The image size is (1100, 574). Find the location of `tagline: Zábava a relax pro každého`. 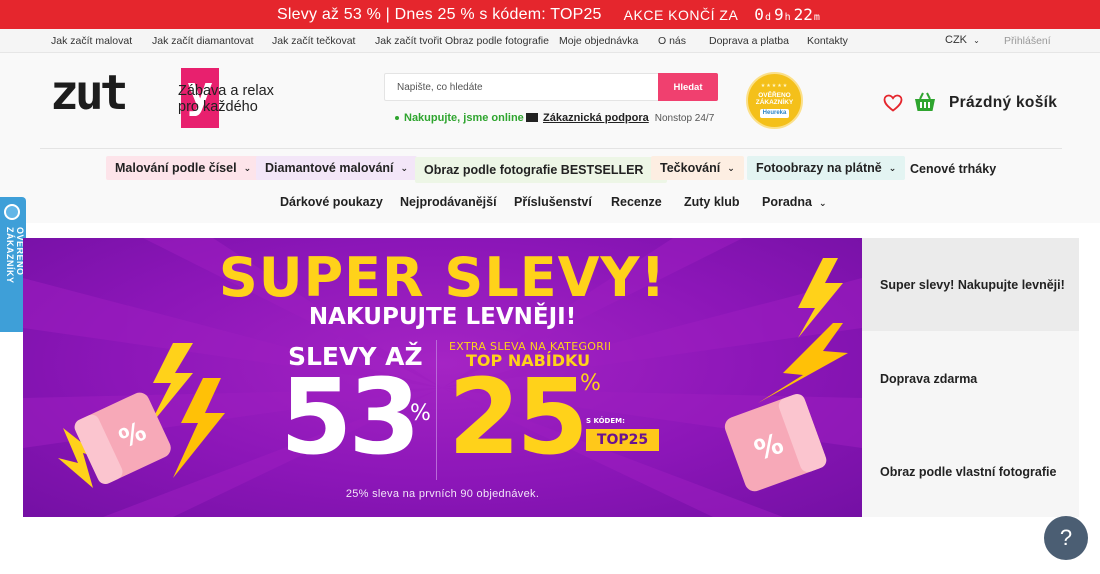

tagline: Zábava a relax pro každého is located at coordinates (226, 99).